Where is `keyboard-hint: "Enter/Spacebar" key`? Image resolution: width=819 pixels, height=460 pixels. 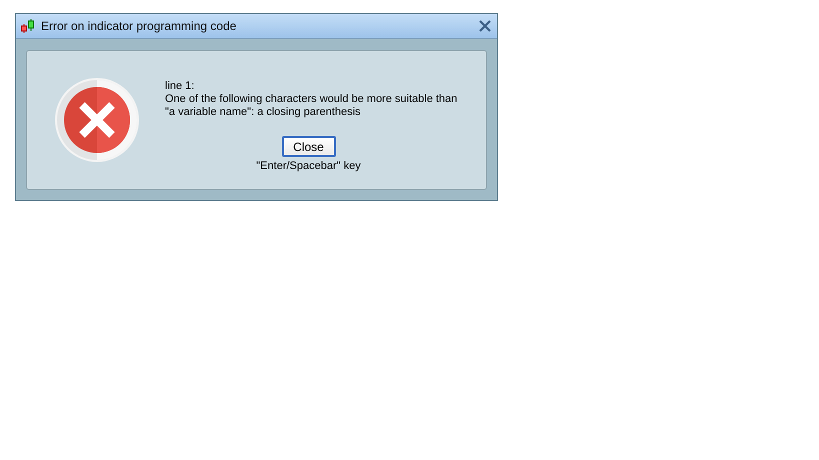
keyboard-hint: "Enter/Spacebar" key is located at coordinates (308, 166).